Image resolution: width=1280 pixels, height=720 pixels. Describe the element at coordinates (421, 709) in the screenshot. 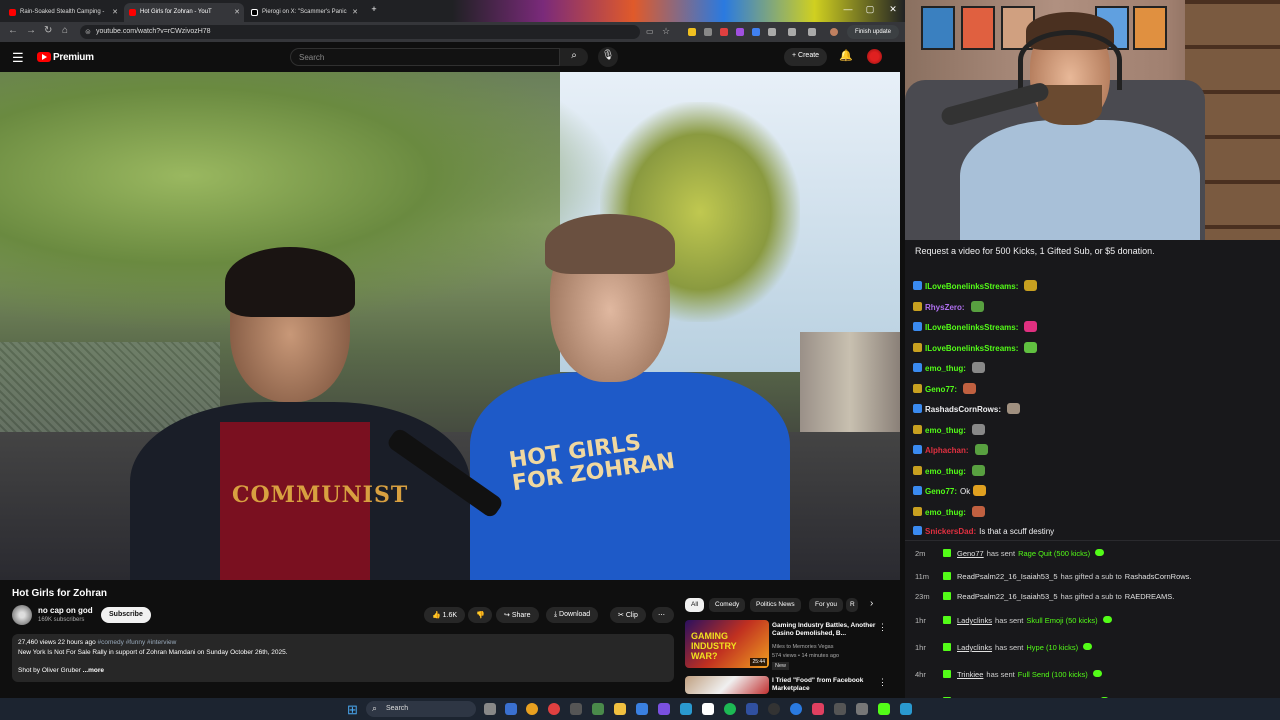

I see `taskbar-search: ⌕ Search` at that location.